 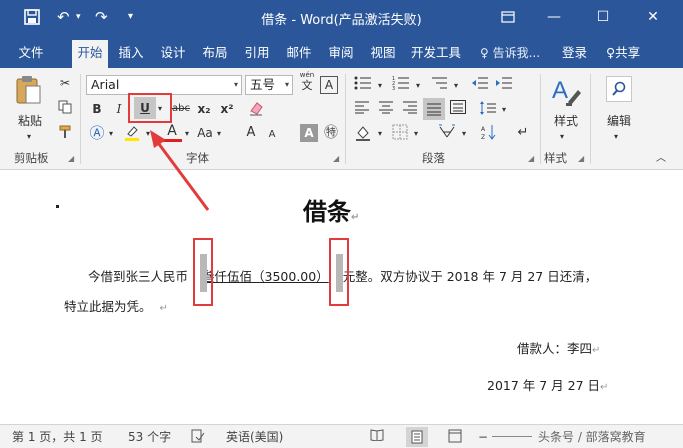 I want to click on maximize-icon: ☐, so click(x=603, y=17).